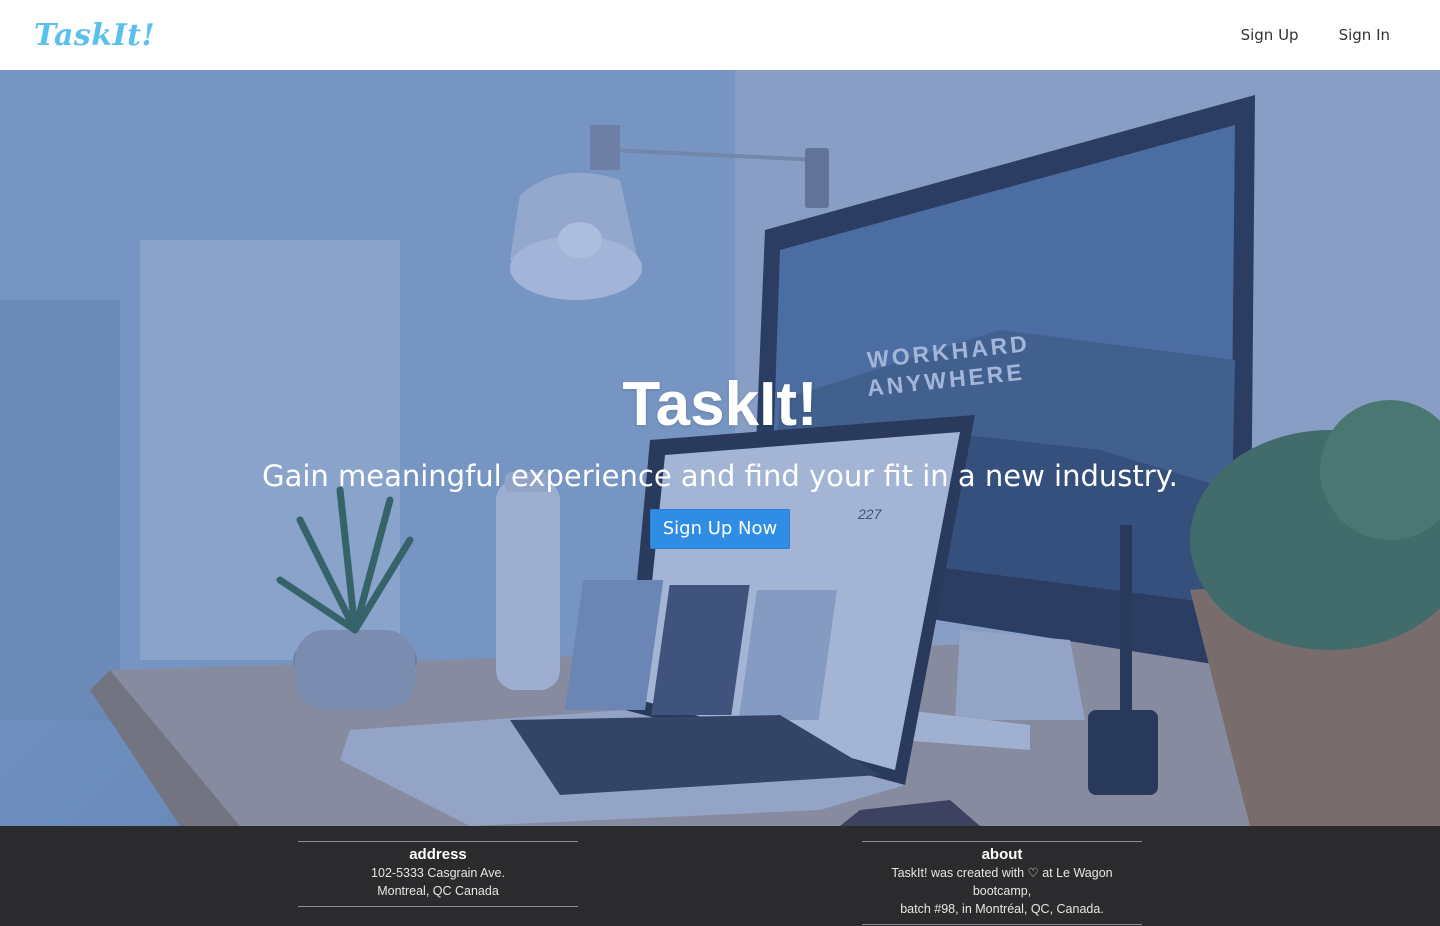  I want to click on footer-address-line-1: 102-5333 Casgrain Ave., so click(438, 873).